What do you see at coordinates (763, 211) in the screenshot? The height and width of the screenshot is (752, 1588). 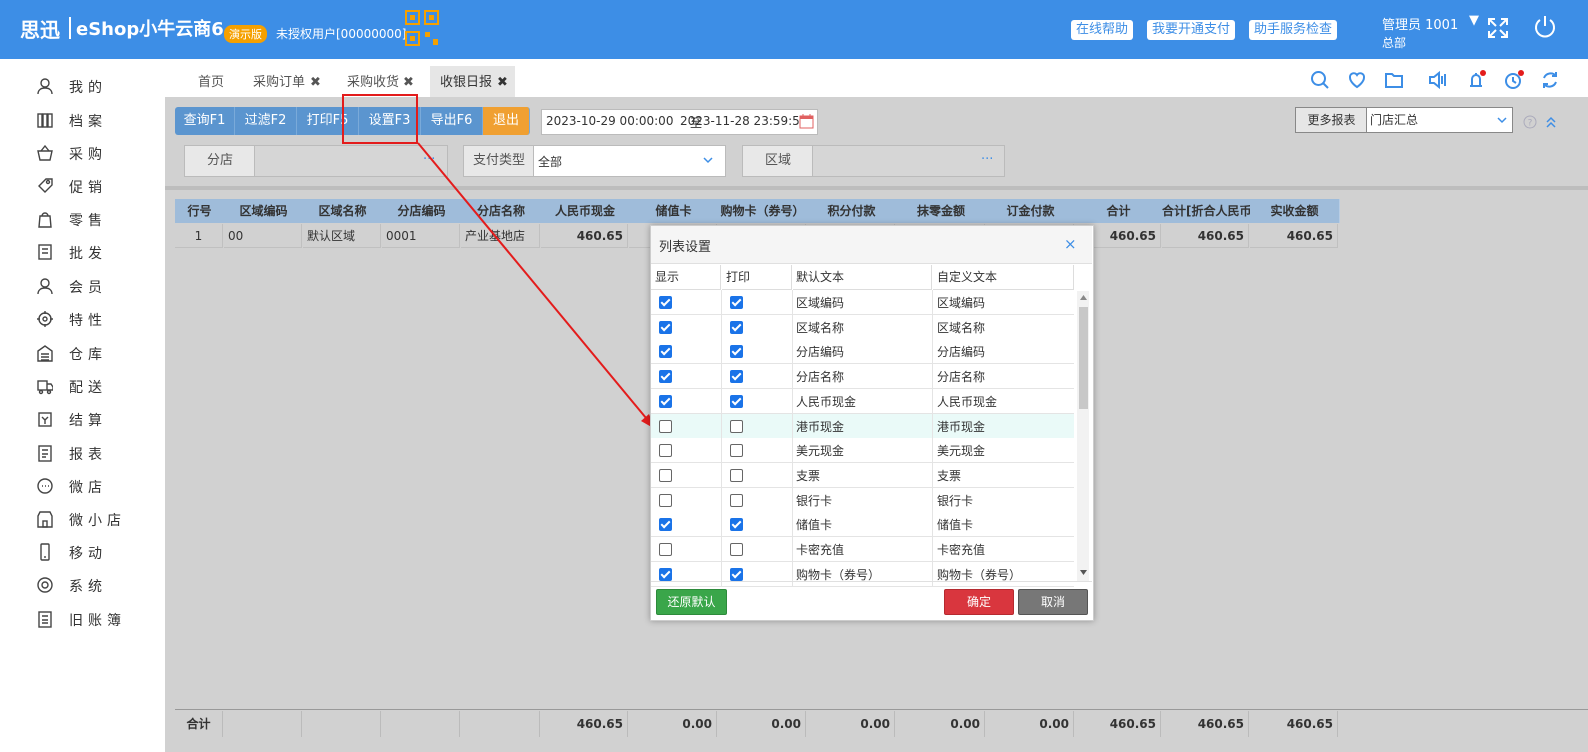 I see `grid-header-7: 购物卡（券号）` at bounding box center [763, 211].